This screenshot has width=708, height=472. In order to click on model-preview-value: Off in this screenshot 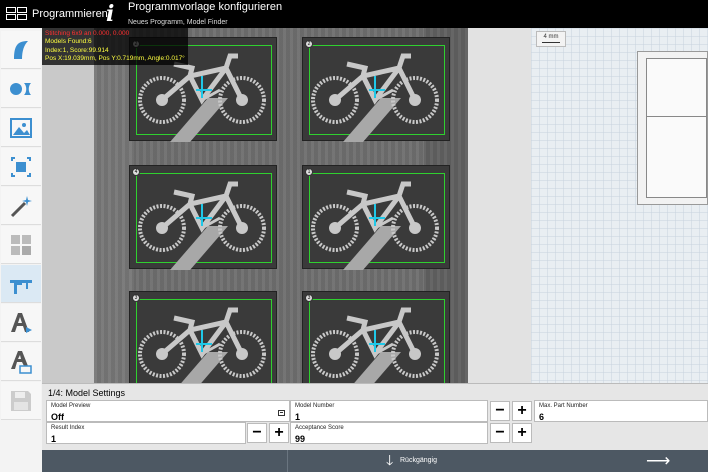, I will do `click(57, 417)`.